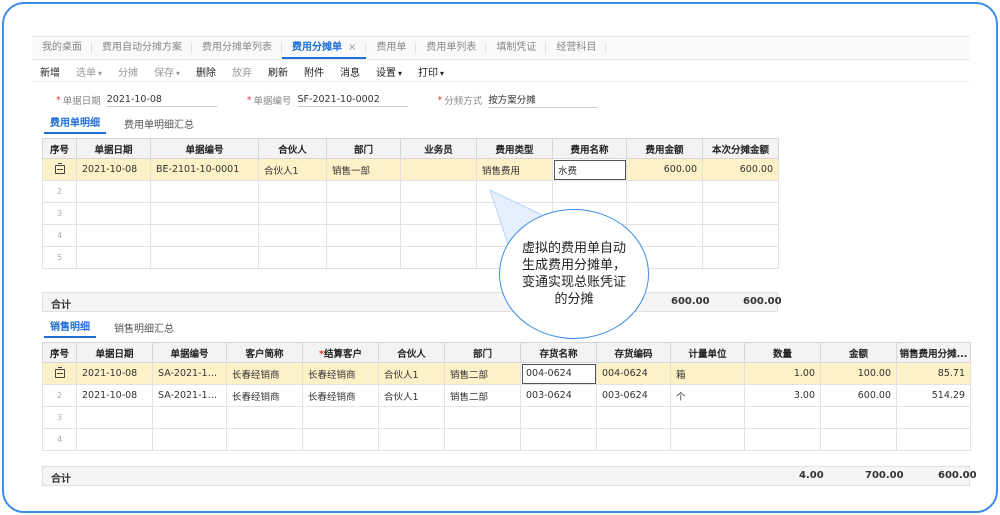 The width and height of the screenshot is (1000, 515). Describe the element at coordinates (589, 169) in the screenshot. I see `table-cell: 水费` at that location.